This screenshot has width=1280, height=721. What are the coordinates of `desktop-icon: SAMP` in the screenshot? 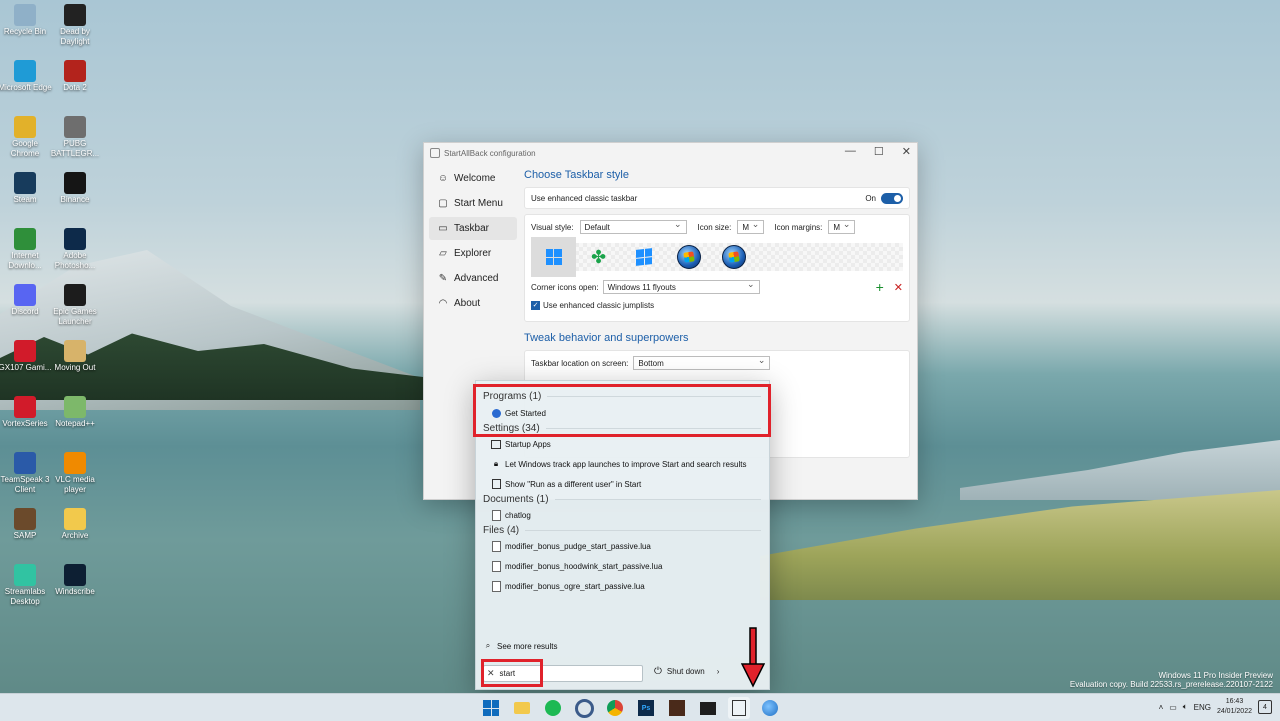 It's located at (26, 524).